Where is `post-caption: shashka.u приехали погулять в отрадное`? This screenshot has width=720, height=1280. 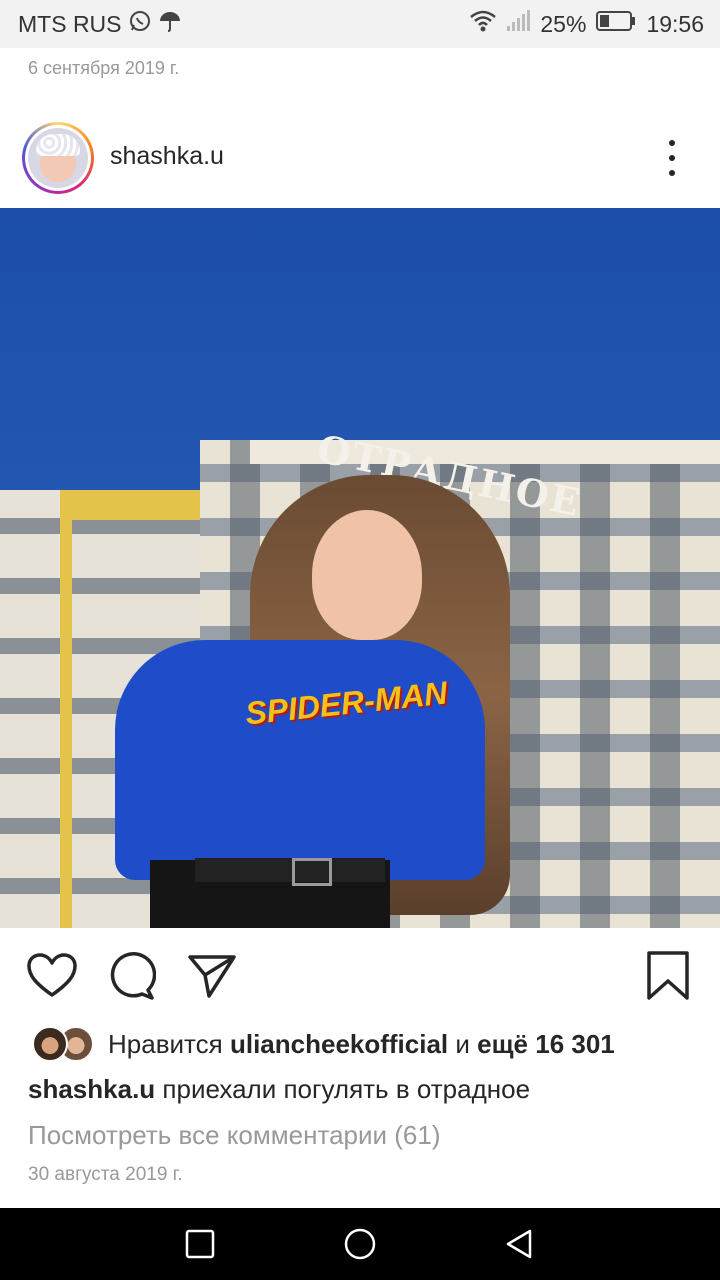 post-caption: shashka.u приехали погулять в отрадное is located at coordinates (279, 1089).